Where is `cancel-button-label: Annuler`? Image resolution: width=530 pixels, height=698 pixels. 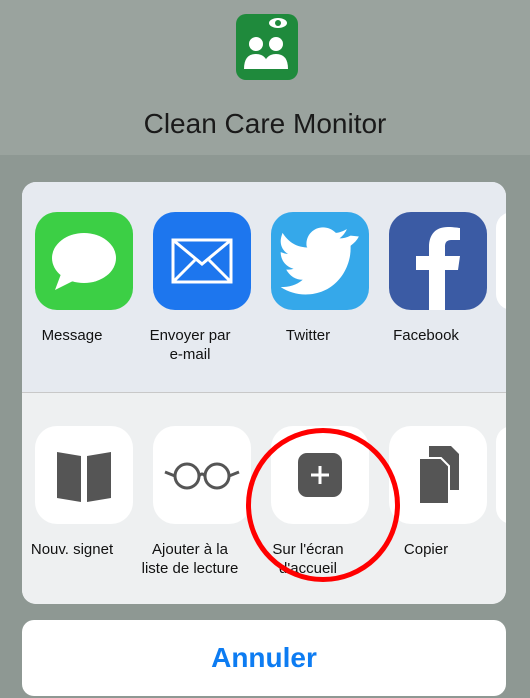 cancel-button-label: Annuler is located at coordinates (264, 657).